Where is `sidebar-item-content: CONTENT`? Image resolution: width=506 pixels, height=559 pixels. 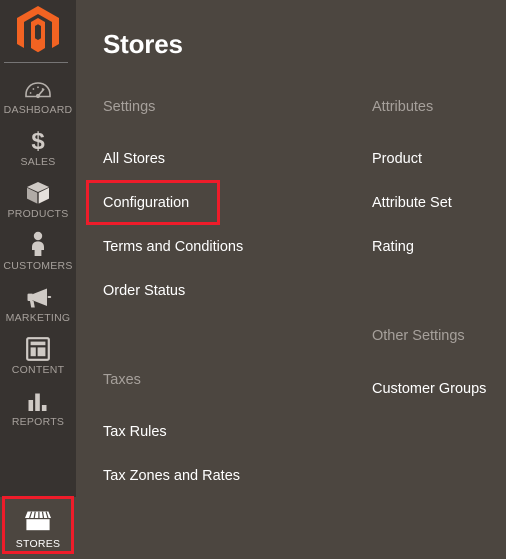 sidebar-item-content: CONTENT is located at coordinates (38, 355).